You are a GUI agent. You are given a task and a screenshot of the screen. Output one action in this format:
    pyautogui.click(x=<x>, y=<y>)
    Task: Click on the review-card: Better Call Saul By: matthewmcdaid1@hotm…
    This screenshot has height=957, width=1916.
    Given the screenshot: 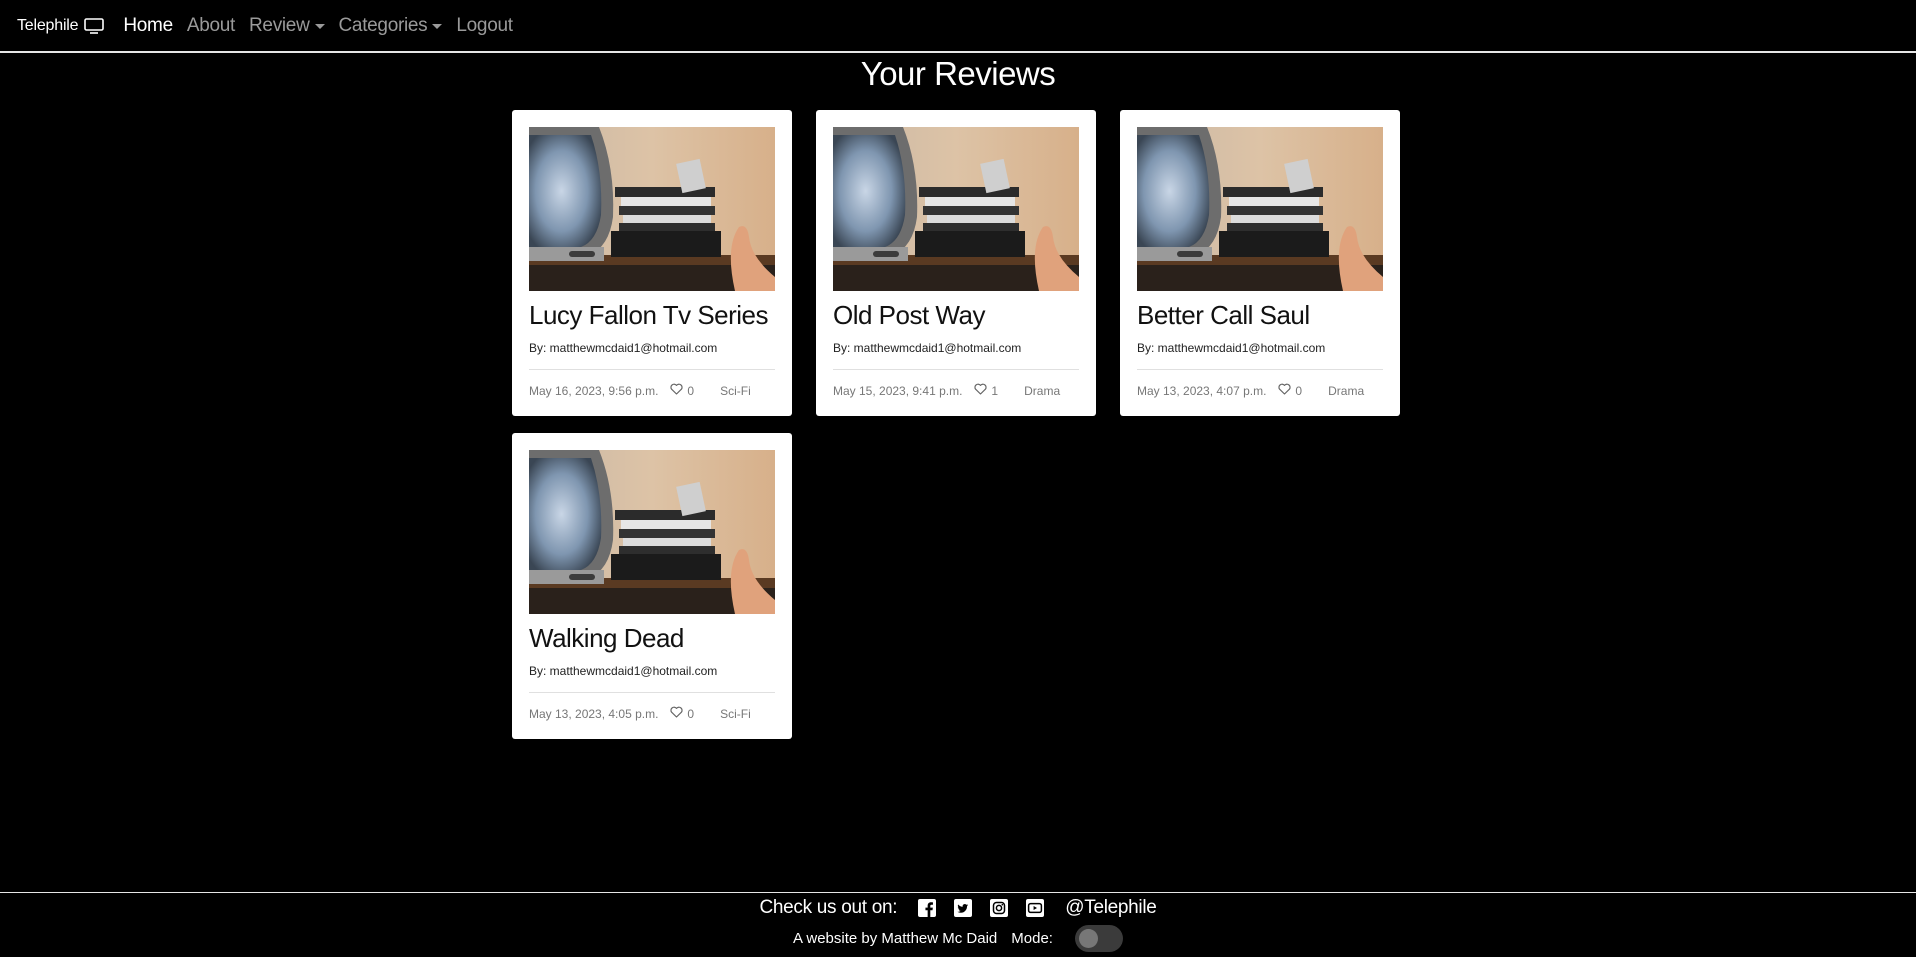 What is the action you would take?
    pyautogui.click(x=1260, y=263)
    